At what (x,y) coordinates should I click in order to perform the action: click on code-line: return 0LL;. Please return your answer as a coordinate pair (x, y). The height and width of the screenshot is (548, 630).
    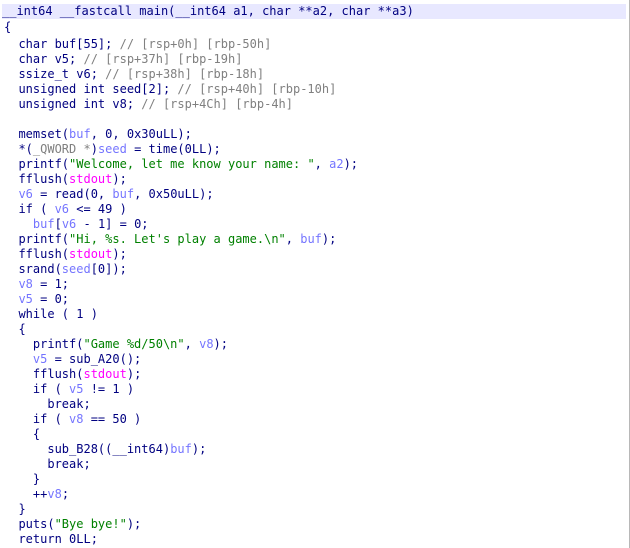
    Looking at the image, I should click on (51, 539).